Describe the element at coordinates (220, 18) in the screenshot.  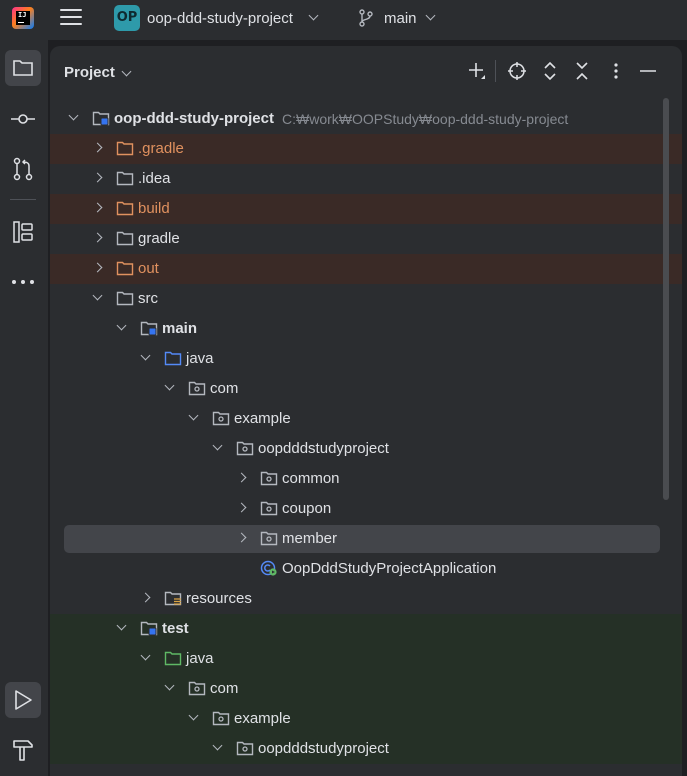
I see `project-switcher: oop-ddd-study-project` at that location.